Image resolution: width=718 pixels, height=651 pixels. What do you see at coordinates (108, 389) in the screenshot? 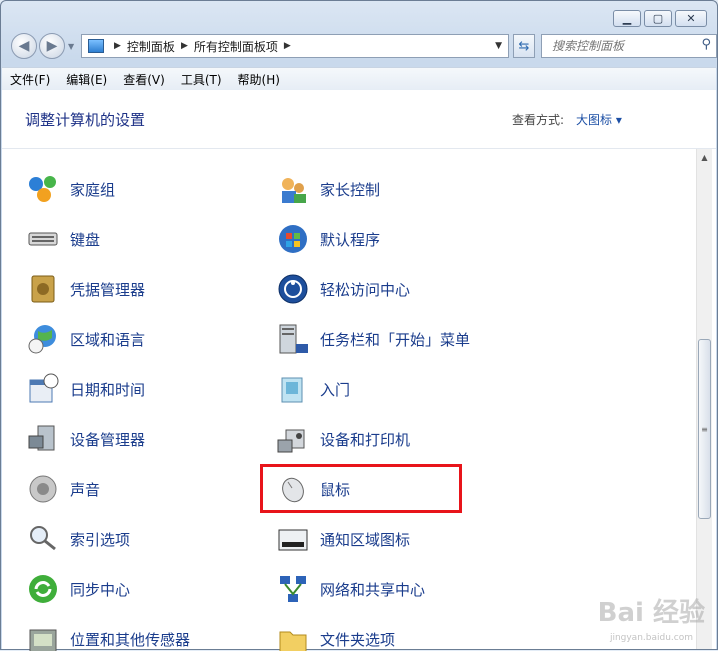
I see `item-label: 日期和时间` at bounding box center [108, 389].